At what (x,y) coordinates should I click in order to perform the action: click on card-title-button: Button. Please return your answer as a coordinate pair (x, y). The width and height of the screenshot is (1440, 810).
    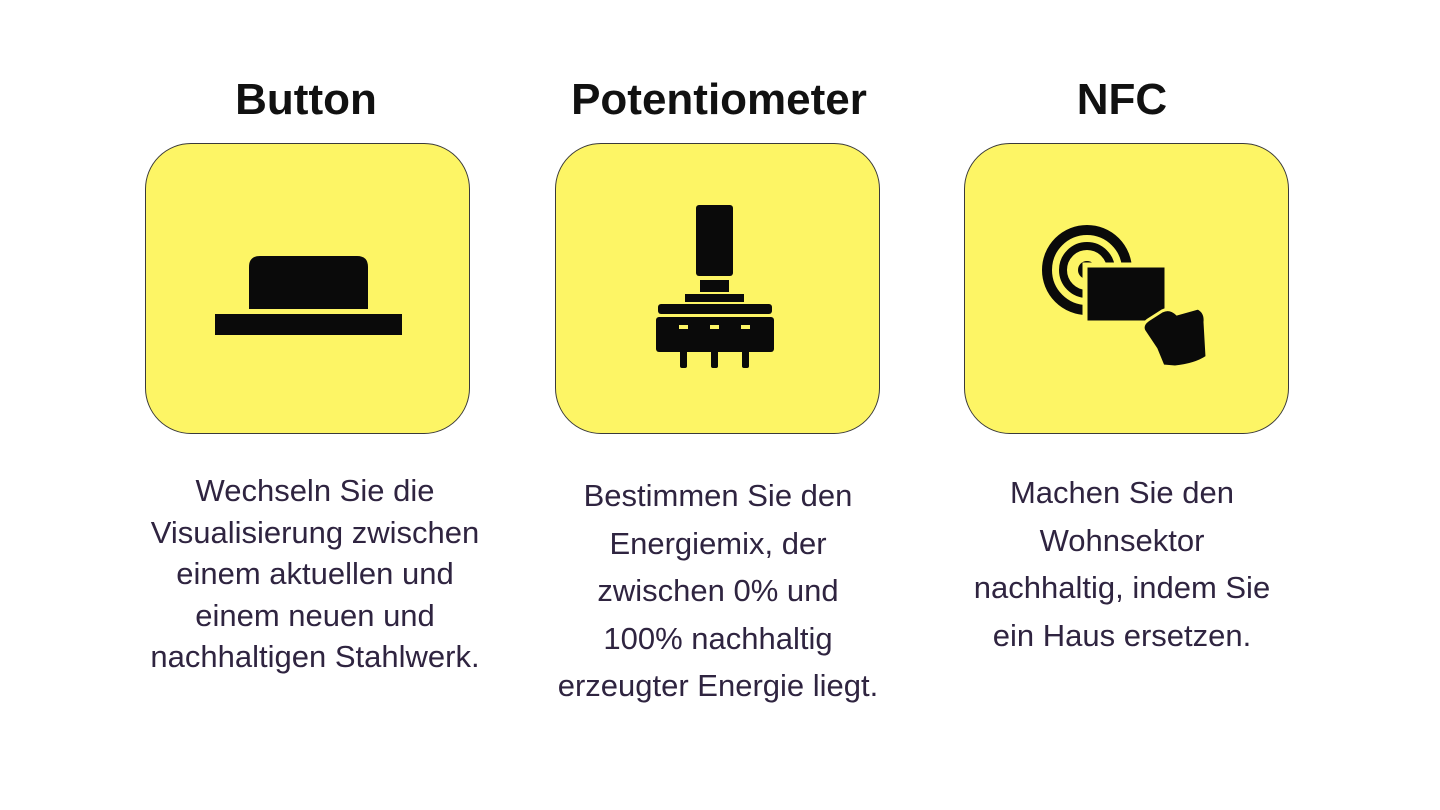
    Looking at the image, I should click on (306, 99).